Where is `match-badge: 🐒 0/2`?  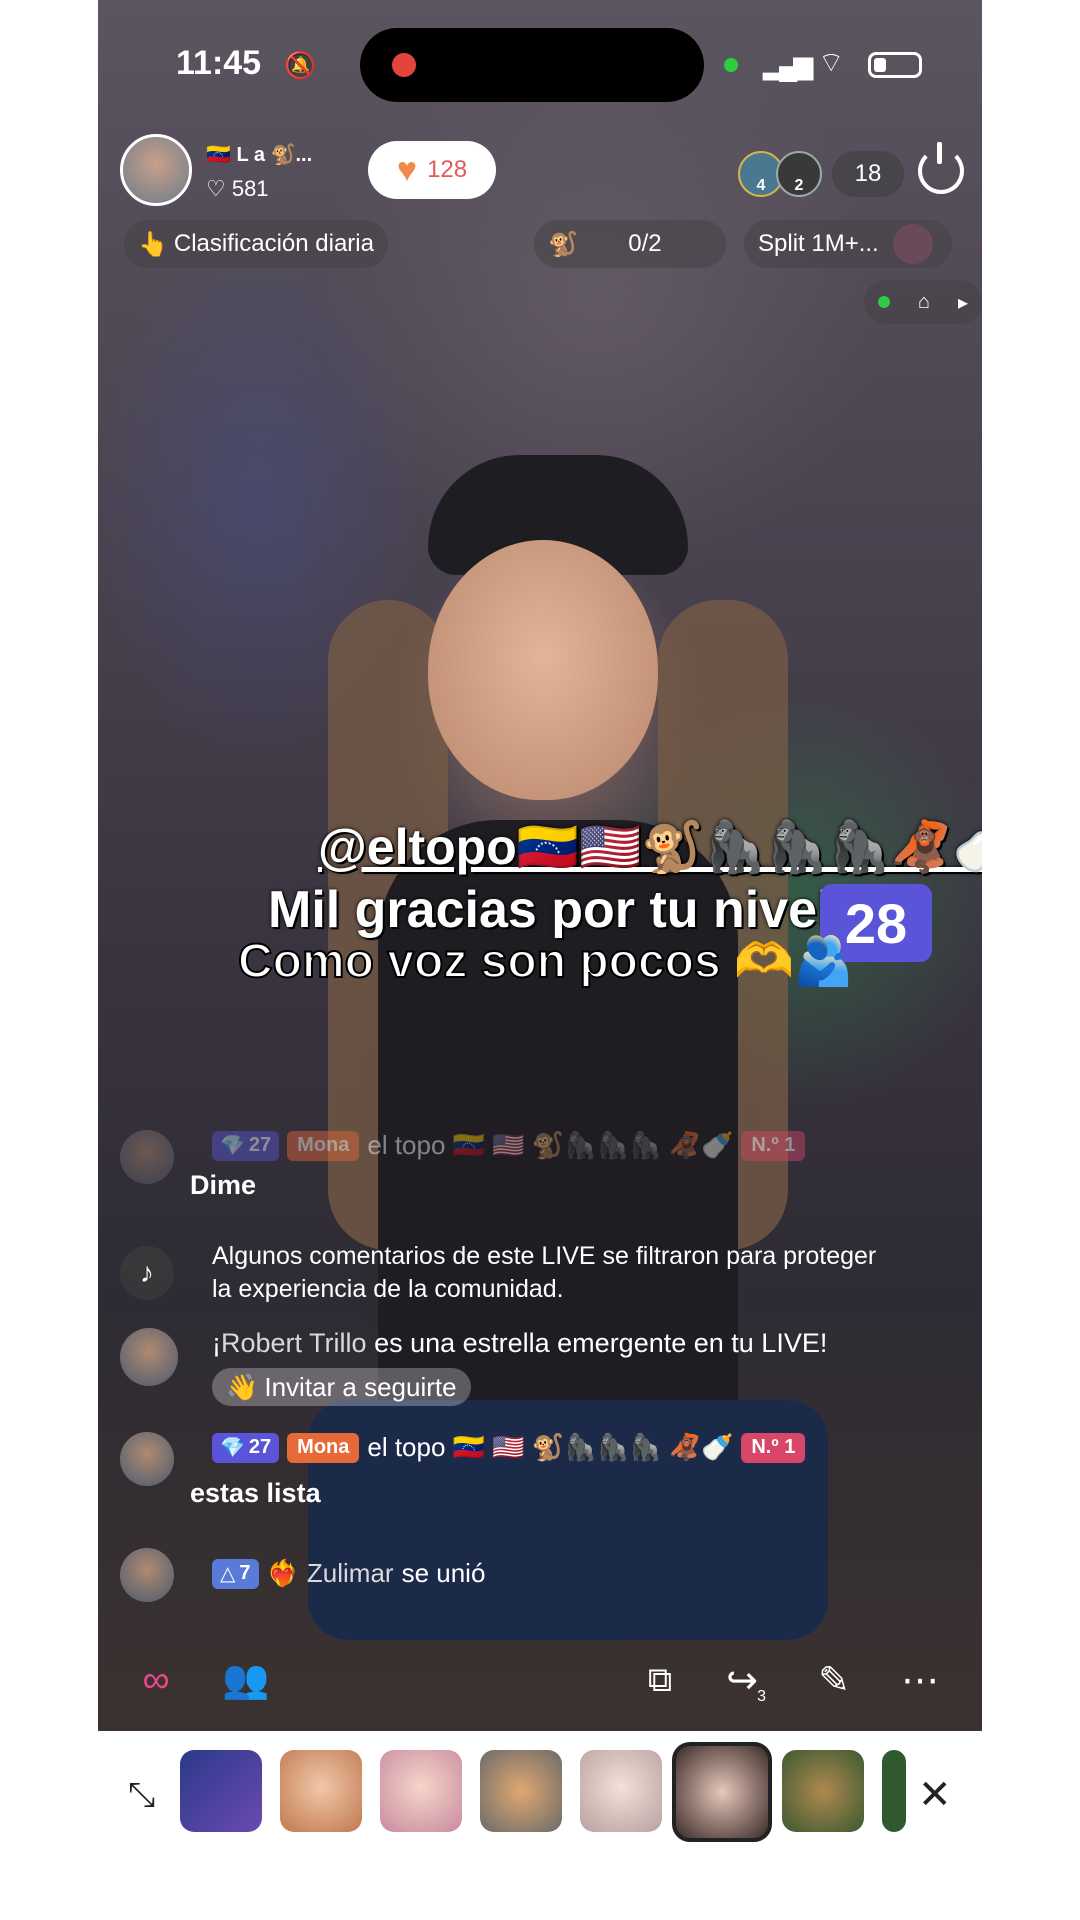 match-badge: 🐒 0/2 is located at coordinates (630, 244).